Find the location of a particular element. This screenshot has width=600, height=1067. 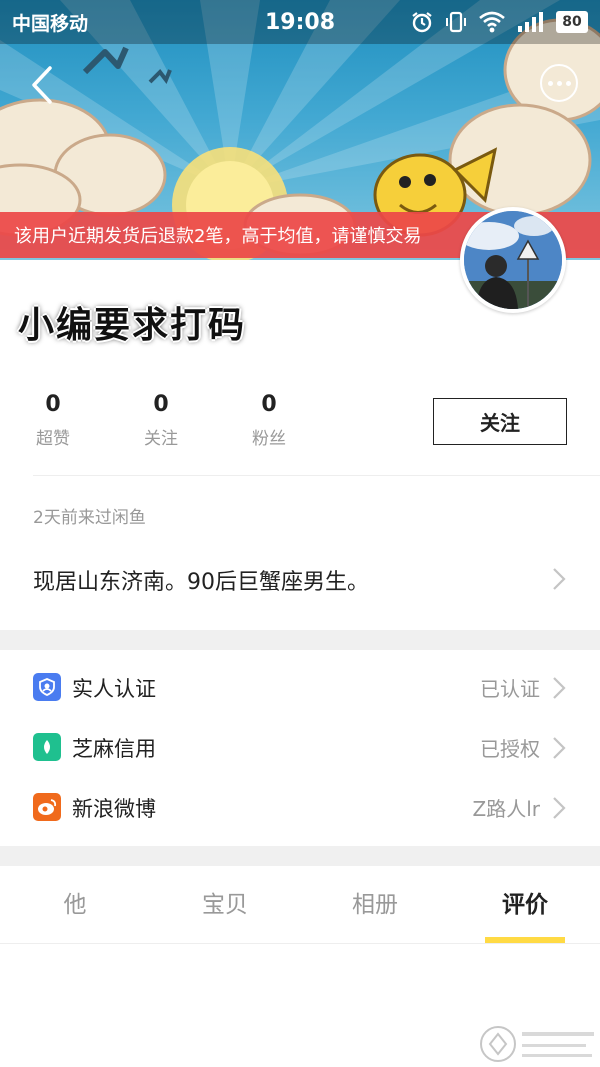

username: 小编要求打码 is located at coordinates (132, 325).